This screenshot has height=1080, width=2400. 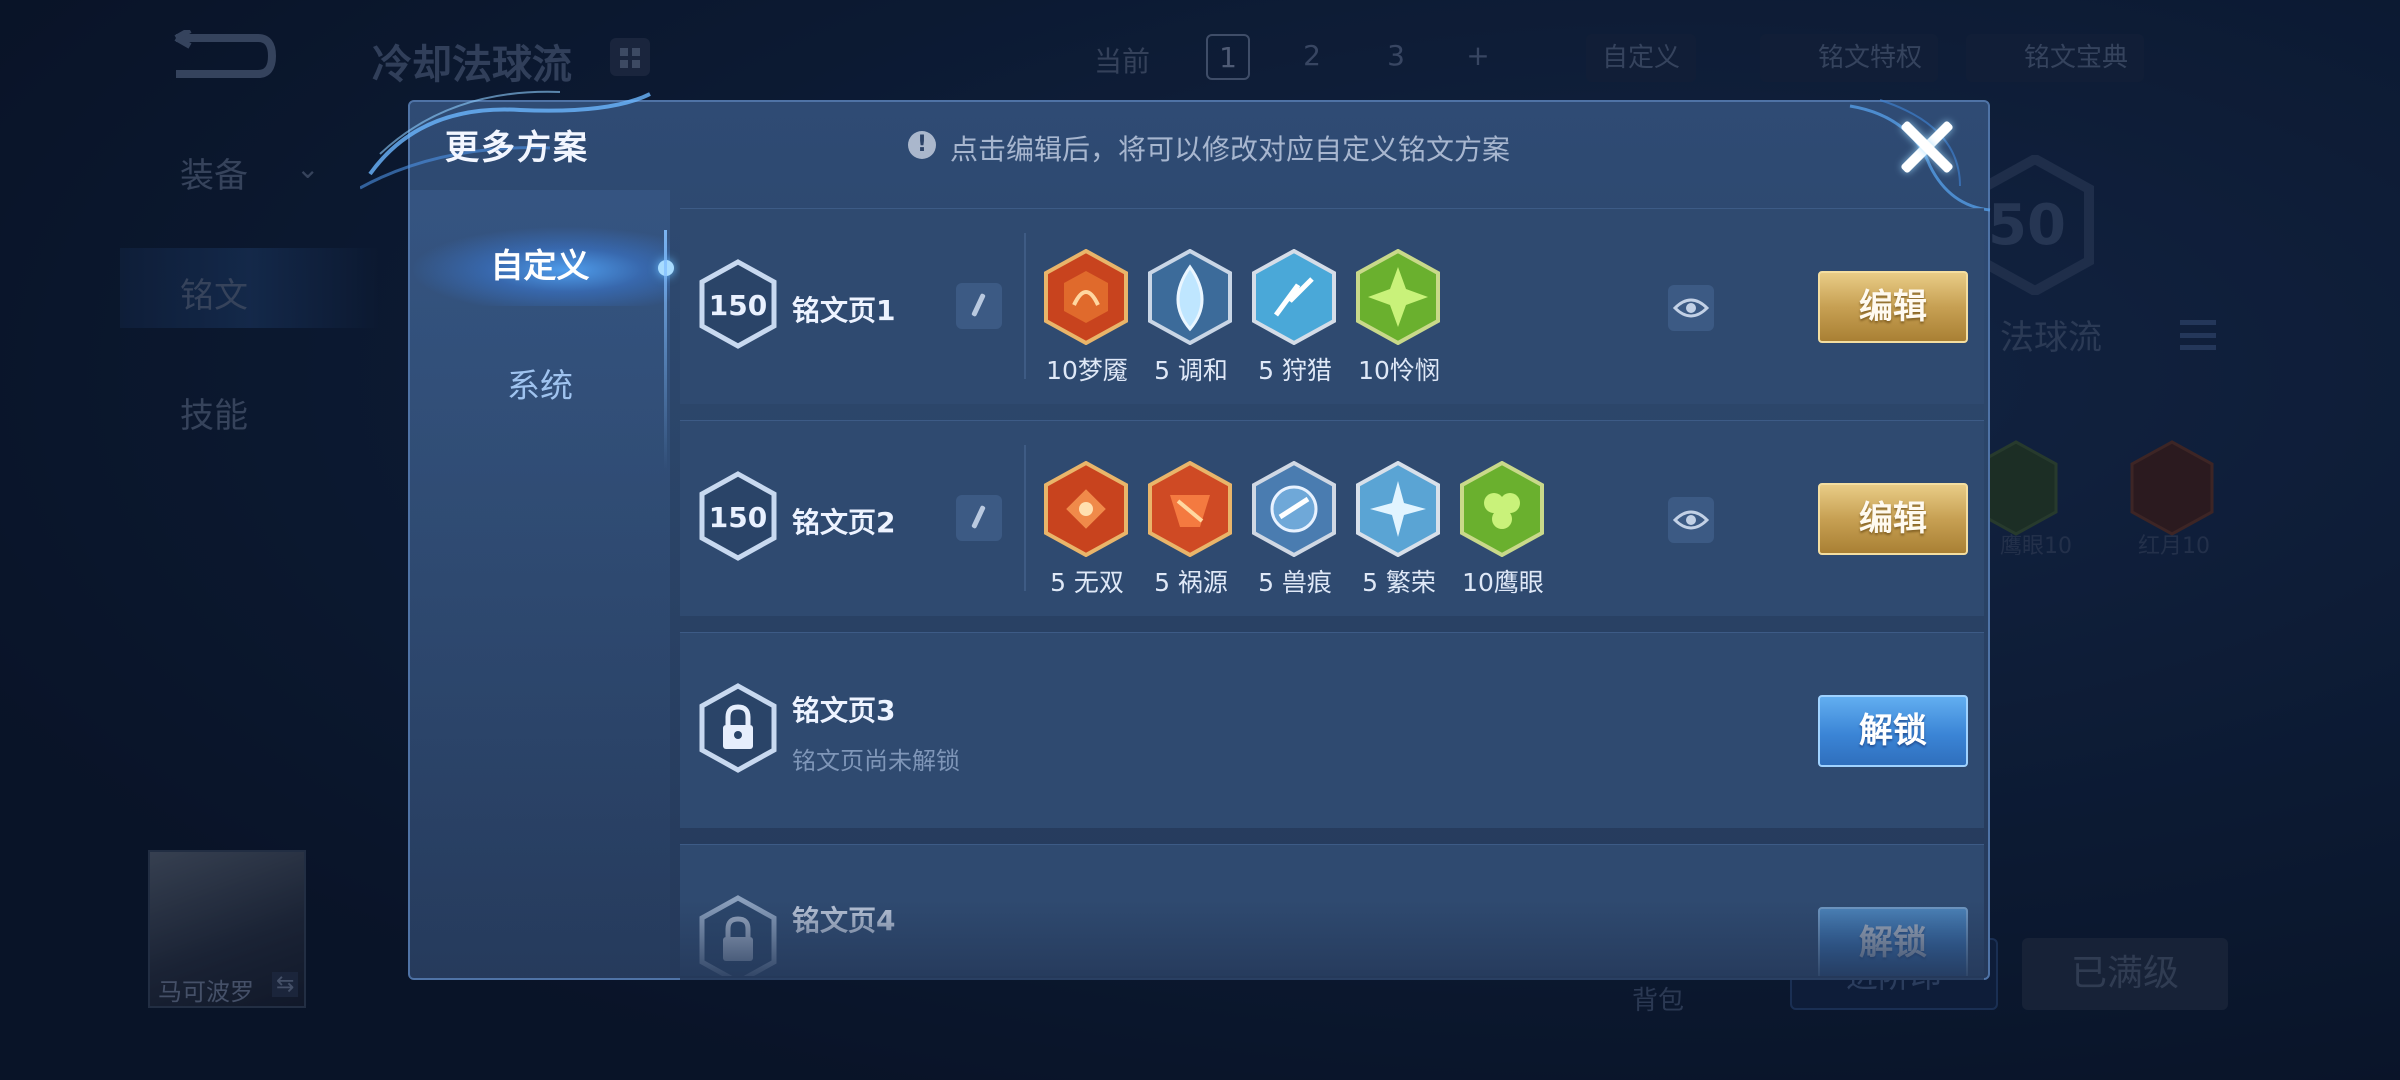 I want to click on rune-hunt-icon, so click(x=1294, y=297).